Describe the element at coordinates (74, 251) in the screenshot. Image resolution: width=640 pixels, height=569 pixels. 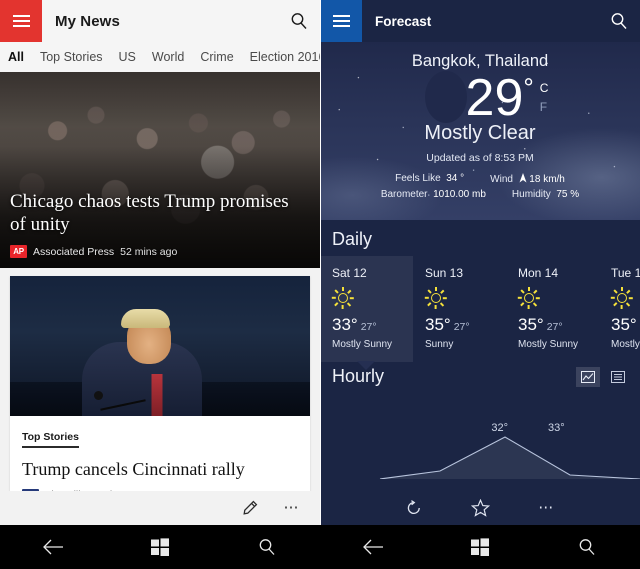
I see `hero-source-name: Associated Press` at that location.